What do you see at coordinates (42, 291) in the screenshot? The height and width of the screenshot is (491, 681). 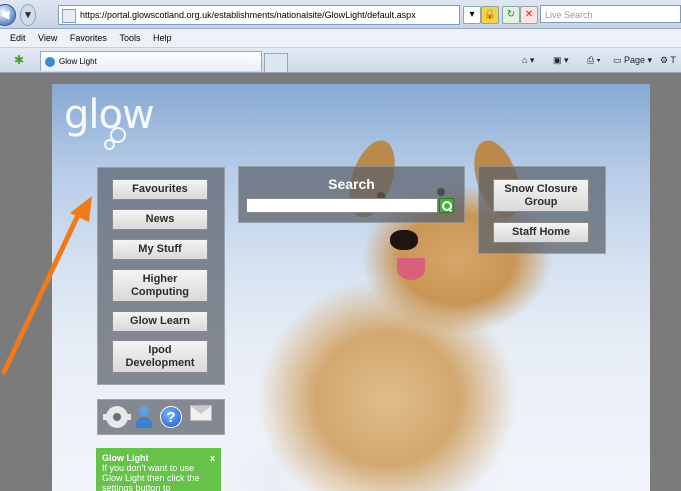 I see `arrow-shaft` at bounding box center [42, 291].